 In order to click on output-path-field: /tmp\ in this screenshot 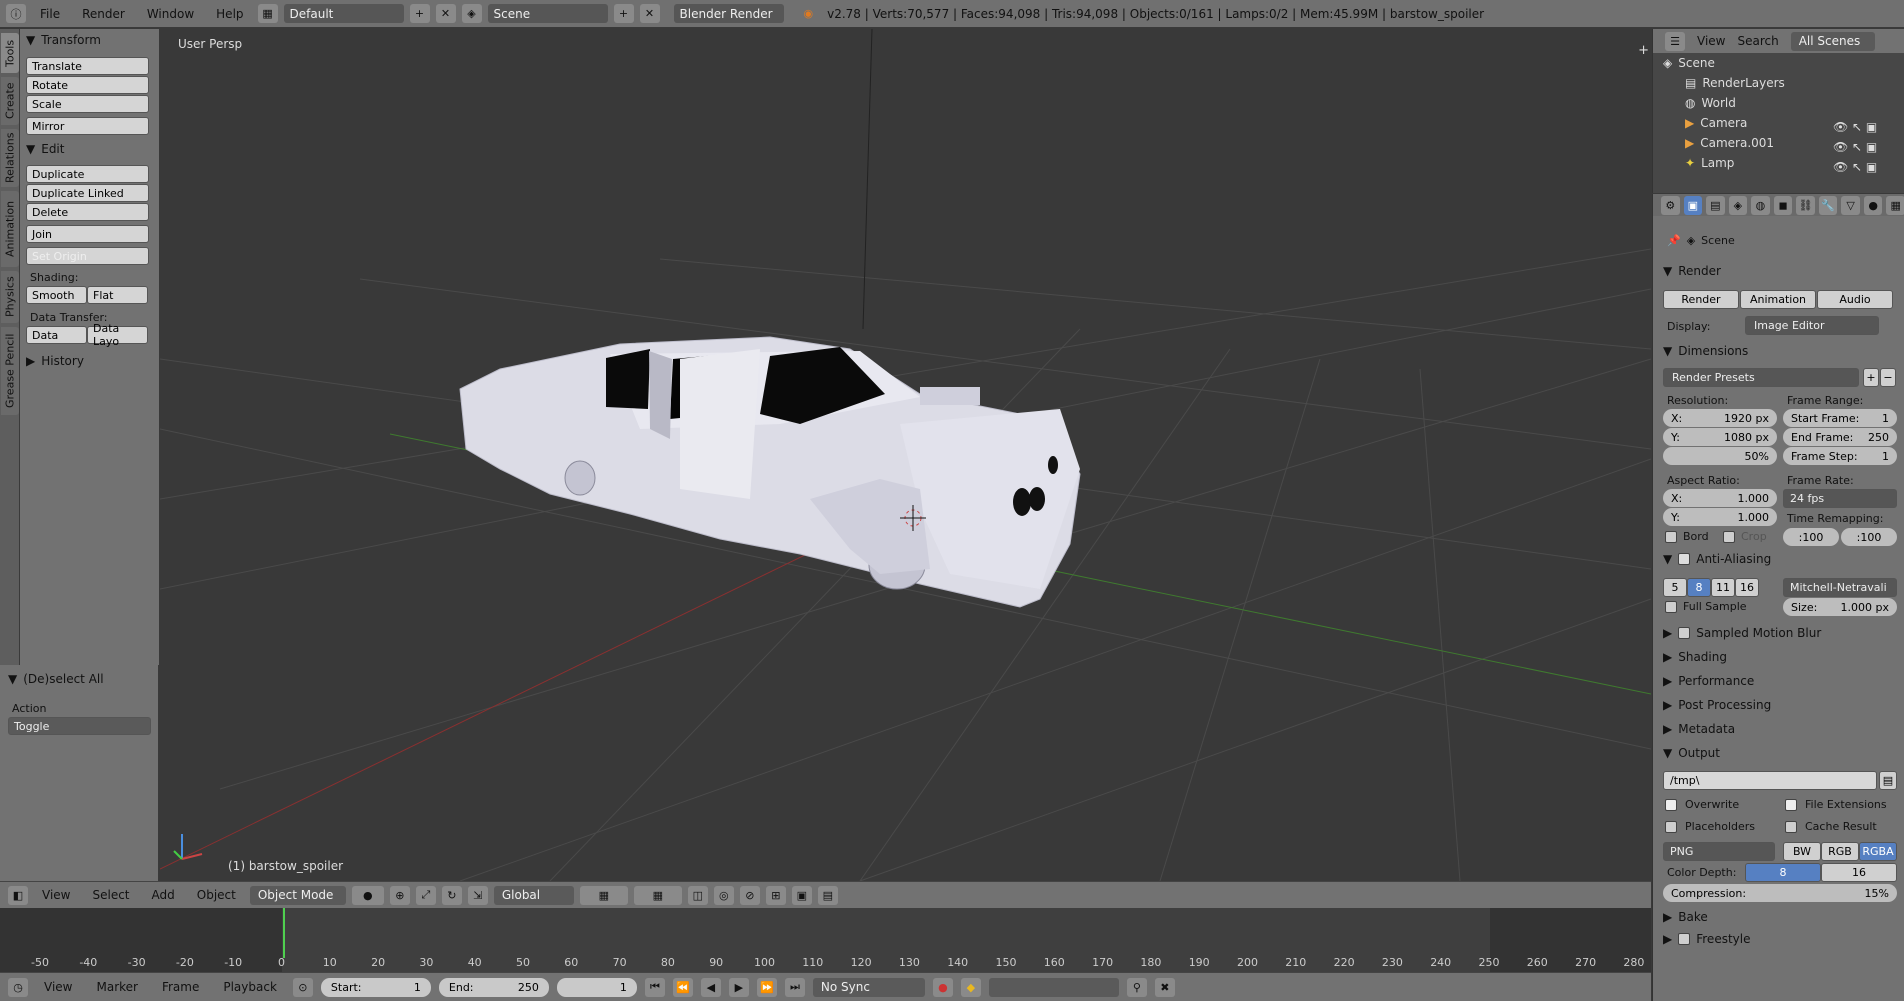, I will do `click(1770, 780)`.